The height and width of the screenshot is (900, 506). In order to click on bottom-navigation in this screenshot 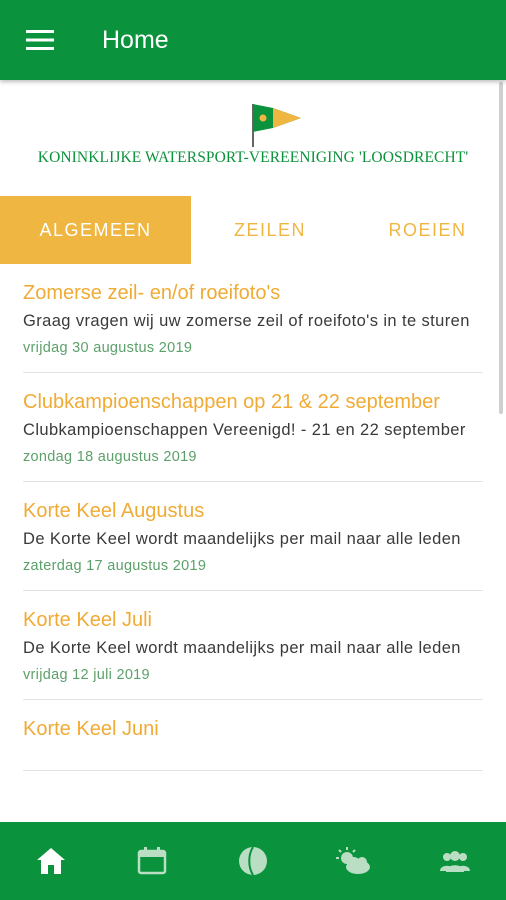, I will do `click(253, 861)`.